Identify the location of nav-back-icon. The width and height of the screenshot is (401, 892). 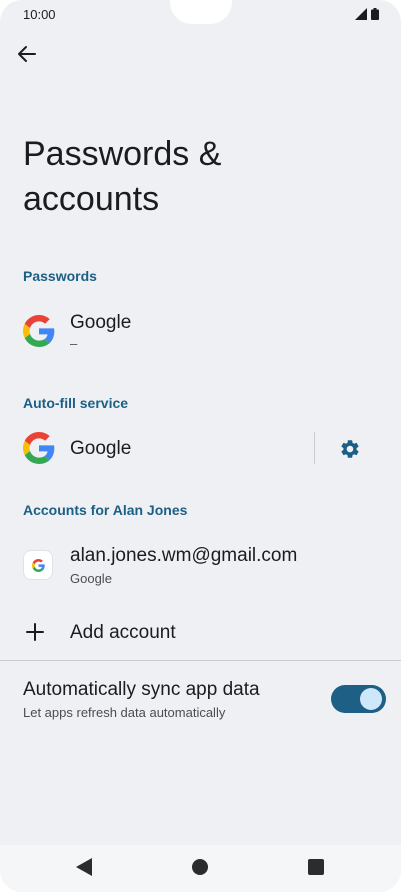
(84, 867).